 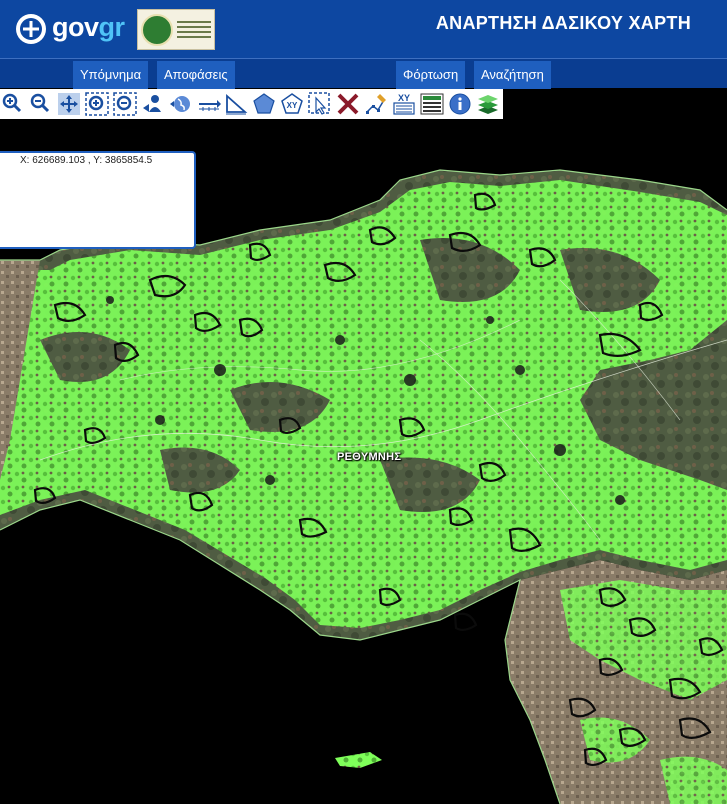 I want to click on edit-vertices-icon, so click(x=376, y=104).